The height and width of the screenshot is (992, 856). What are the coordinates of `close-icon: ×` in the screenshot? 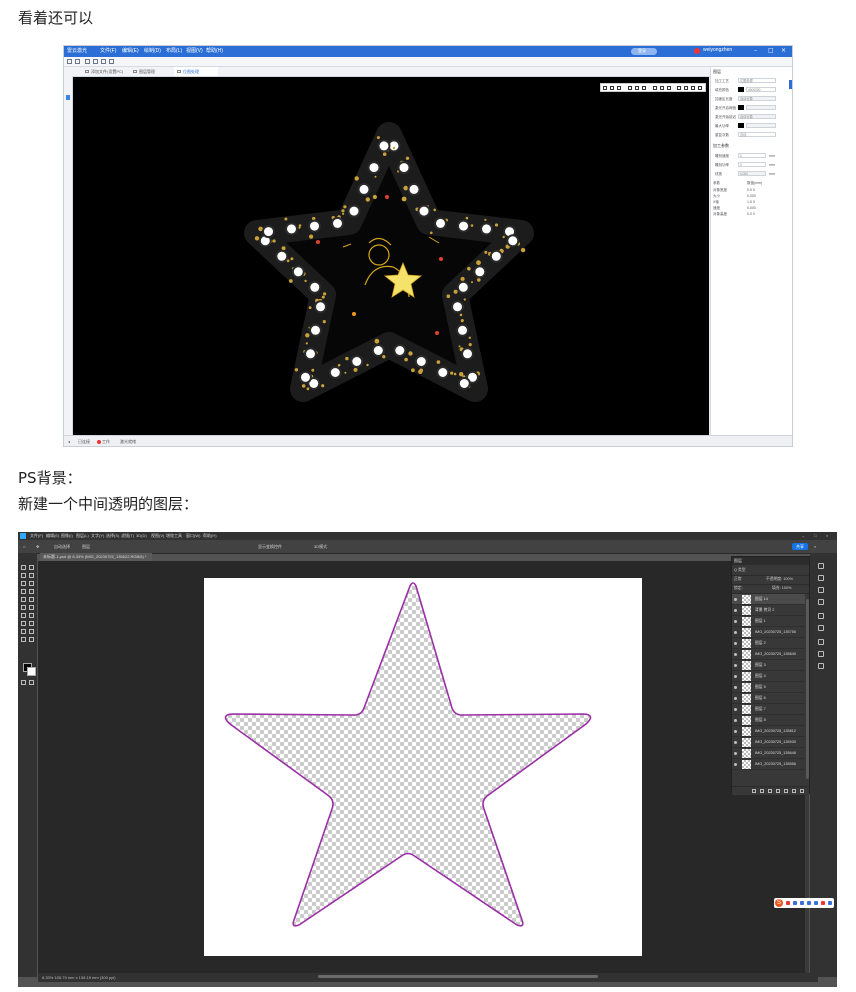 It's located at (827, 535).